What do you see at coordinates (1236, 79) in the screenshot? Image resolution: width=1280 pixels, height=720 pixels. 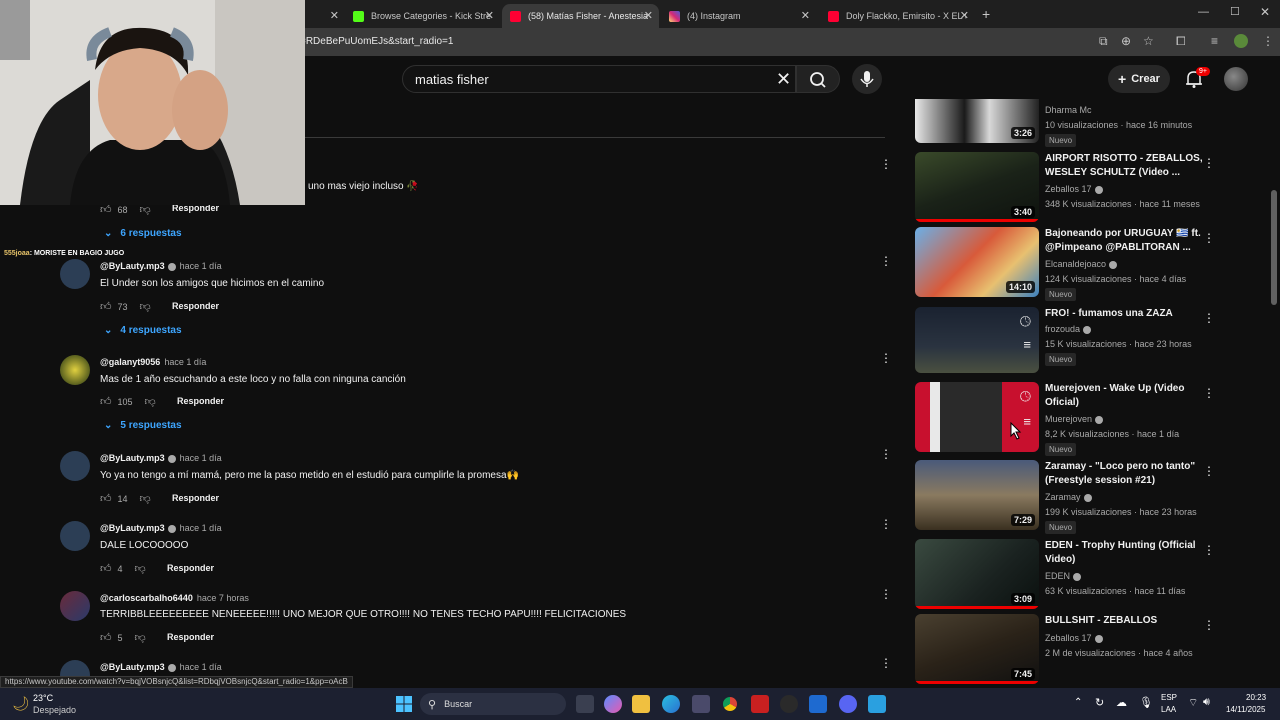 I see `account-avatar` at bounding box center [1236, 79].